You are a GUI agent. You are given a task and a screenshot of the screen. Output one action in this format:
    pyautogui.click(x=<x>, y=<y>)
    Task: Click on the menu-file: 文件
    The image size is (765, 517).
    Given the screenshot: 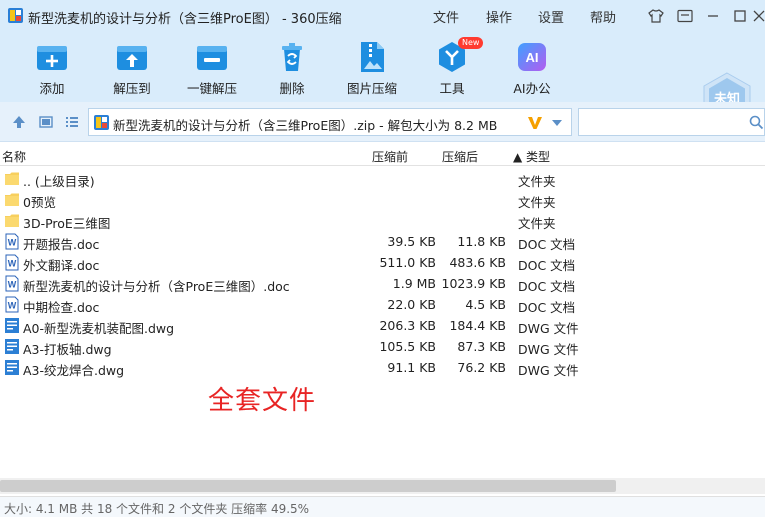 What is the action you would take?
    pyautogui.click(x=446, y=16)
    